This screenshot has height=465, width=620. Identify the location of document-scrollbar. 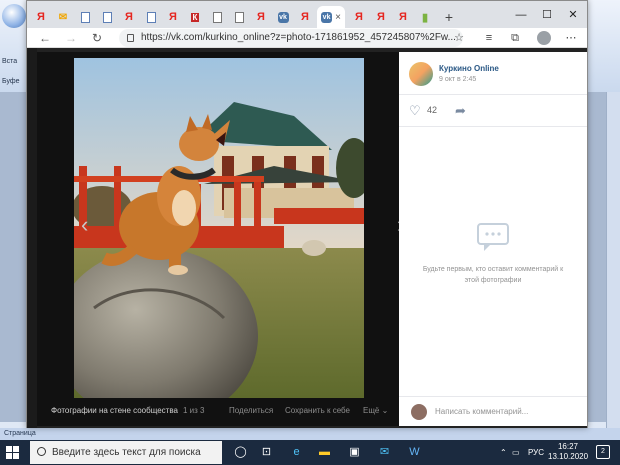
(613, 261).